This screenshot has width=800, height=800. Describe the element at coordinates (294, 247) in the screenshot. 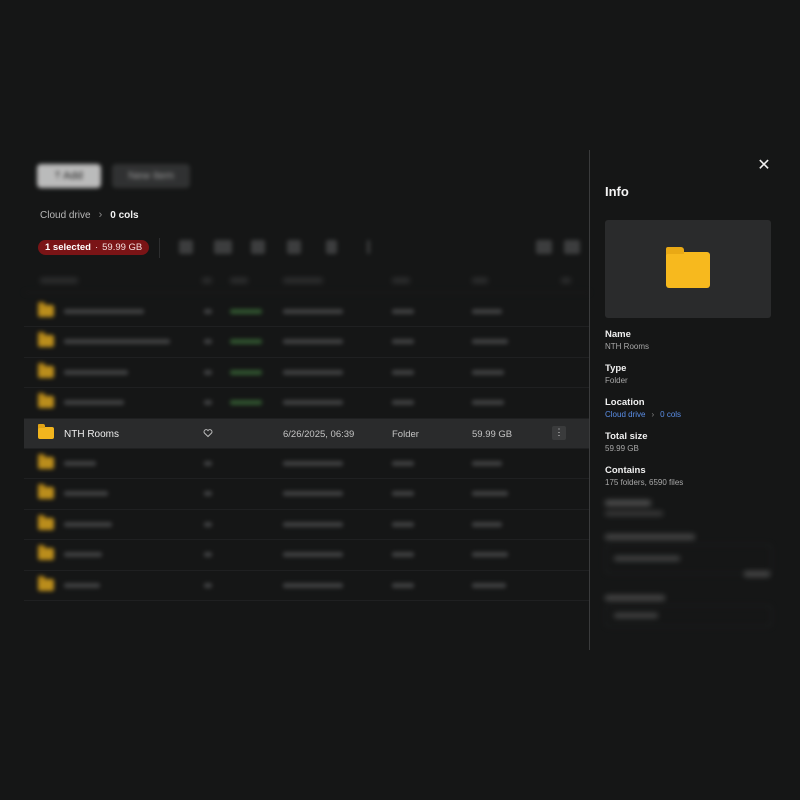

I see `rename-icon` at that location.